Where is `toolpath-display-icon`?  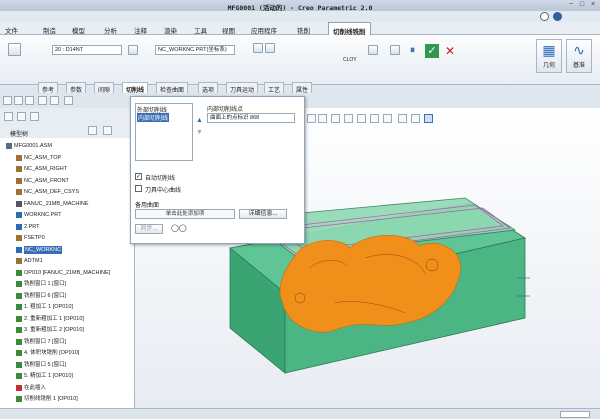
toolpath-display-icon is located at coordinates (428, 118).